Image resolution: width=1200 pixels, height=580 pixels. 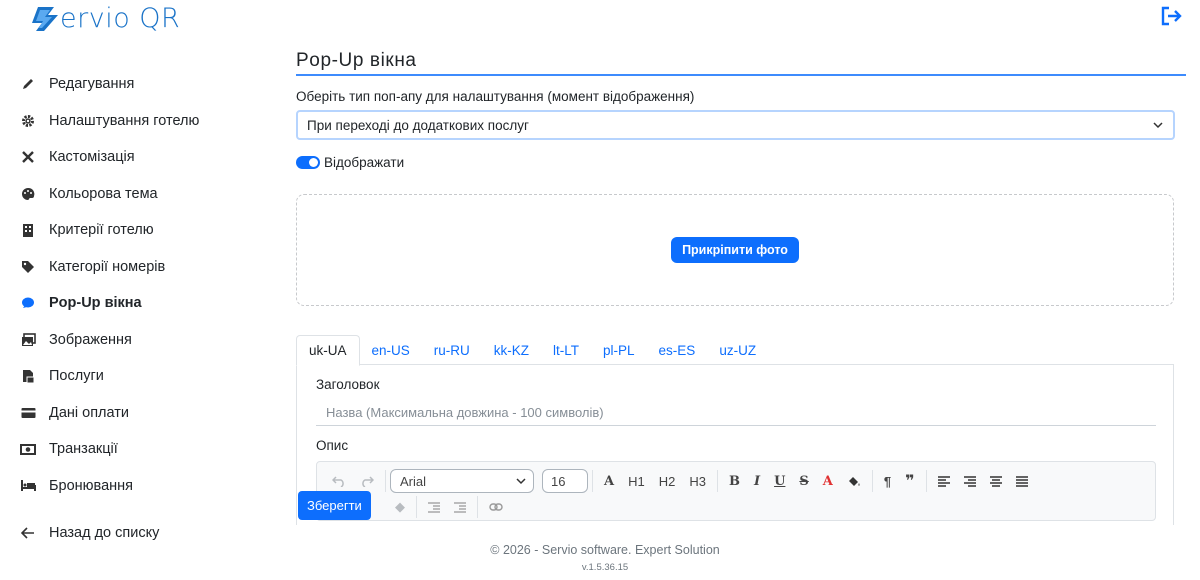 I want to click on sidebar-item-edit: Редагування, so click(x=130, y=84).